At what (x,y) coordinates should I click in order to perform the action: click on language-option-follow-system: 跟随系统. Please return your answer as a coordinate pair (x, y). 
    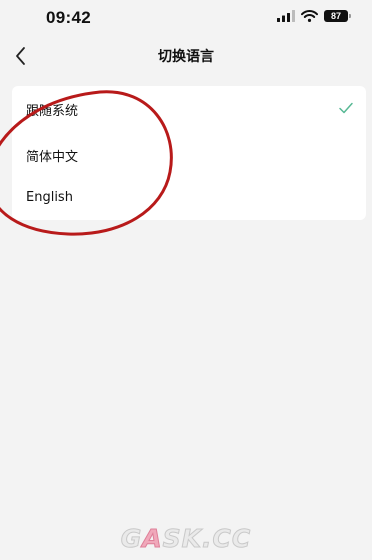
    Looking at the image, I should click on (189, 108).